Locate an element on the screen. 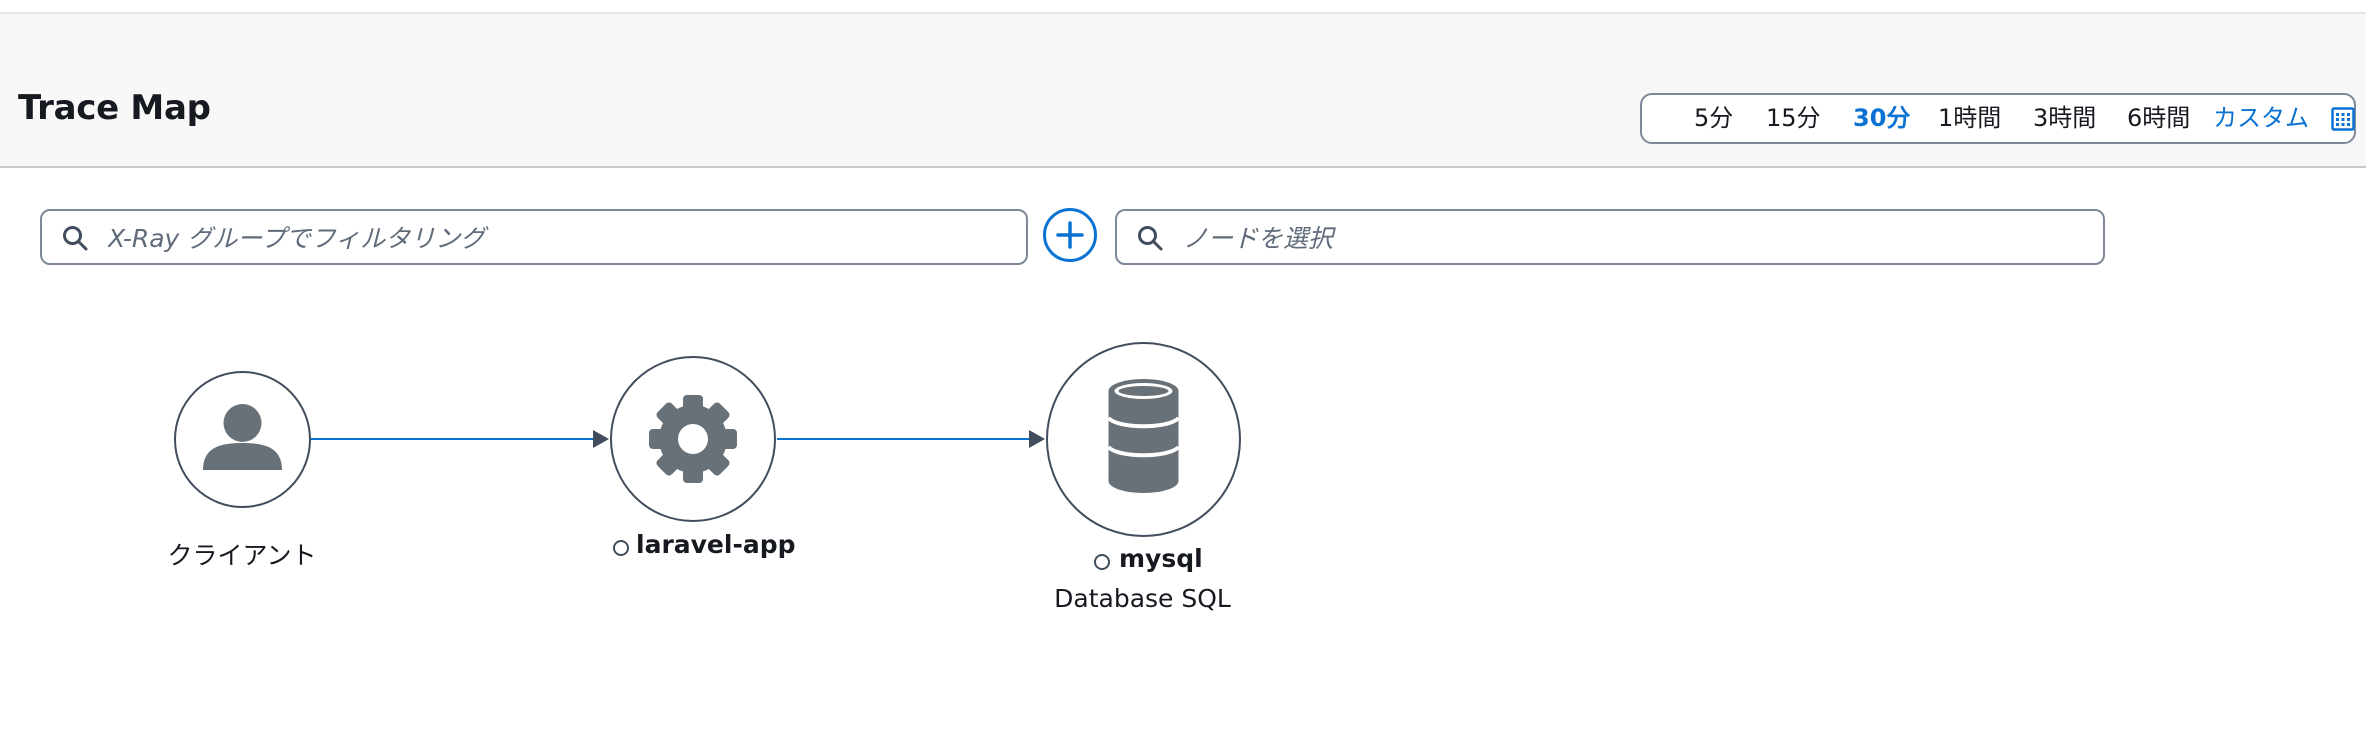  node-laravel-app-label: laravel-app is located at coordinates (716, 544).